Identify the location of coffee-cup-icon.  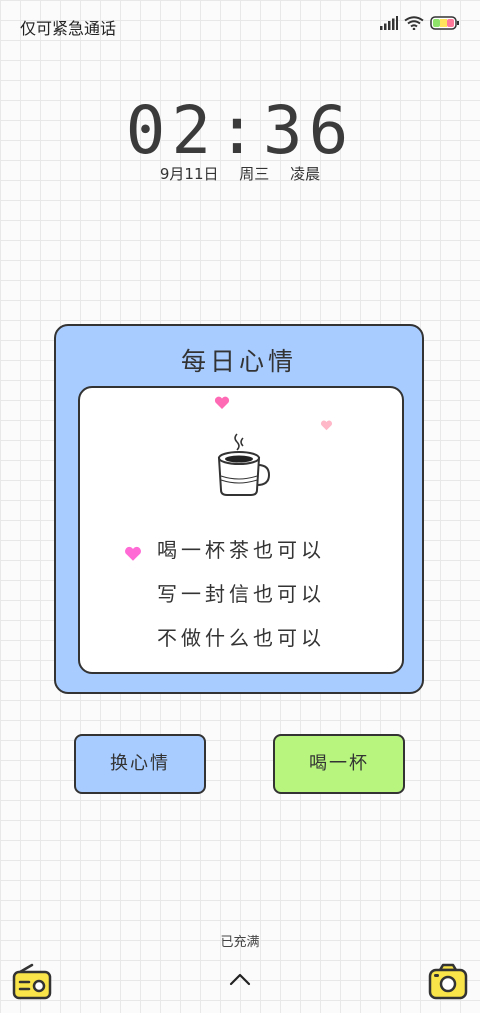
(244, 464).